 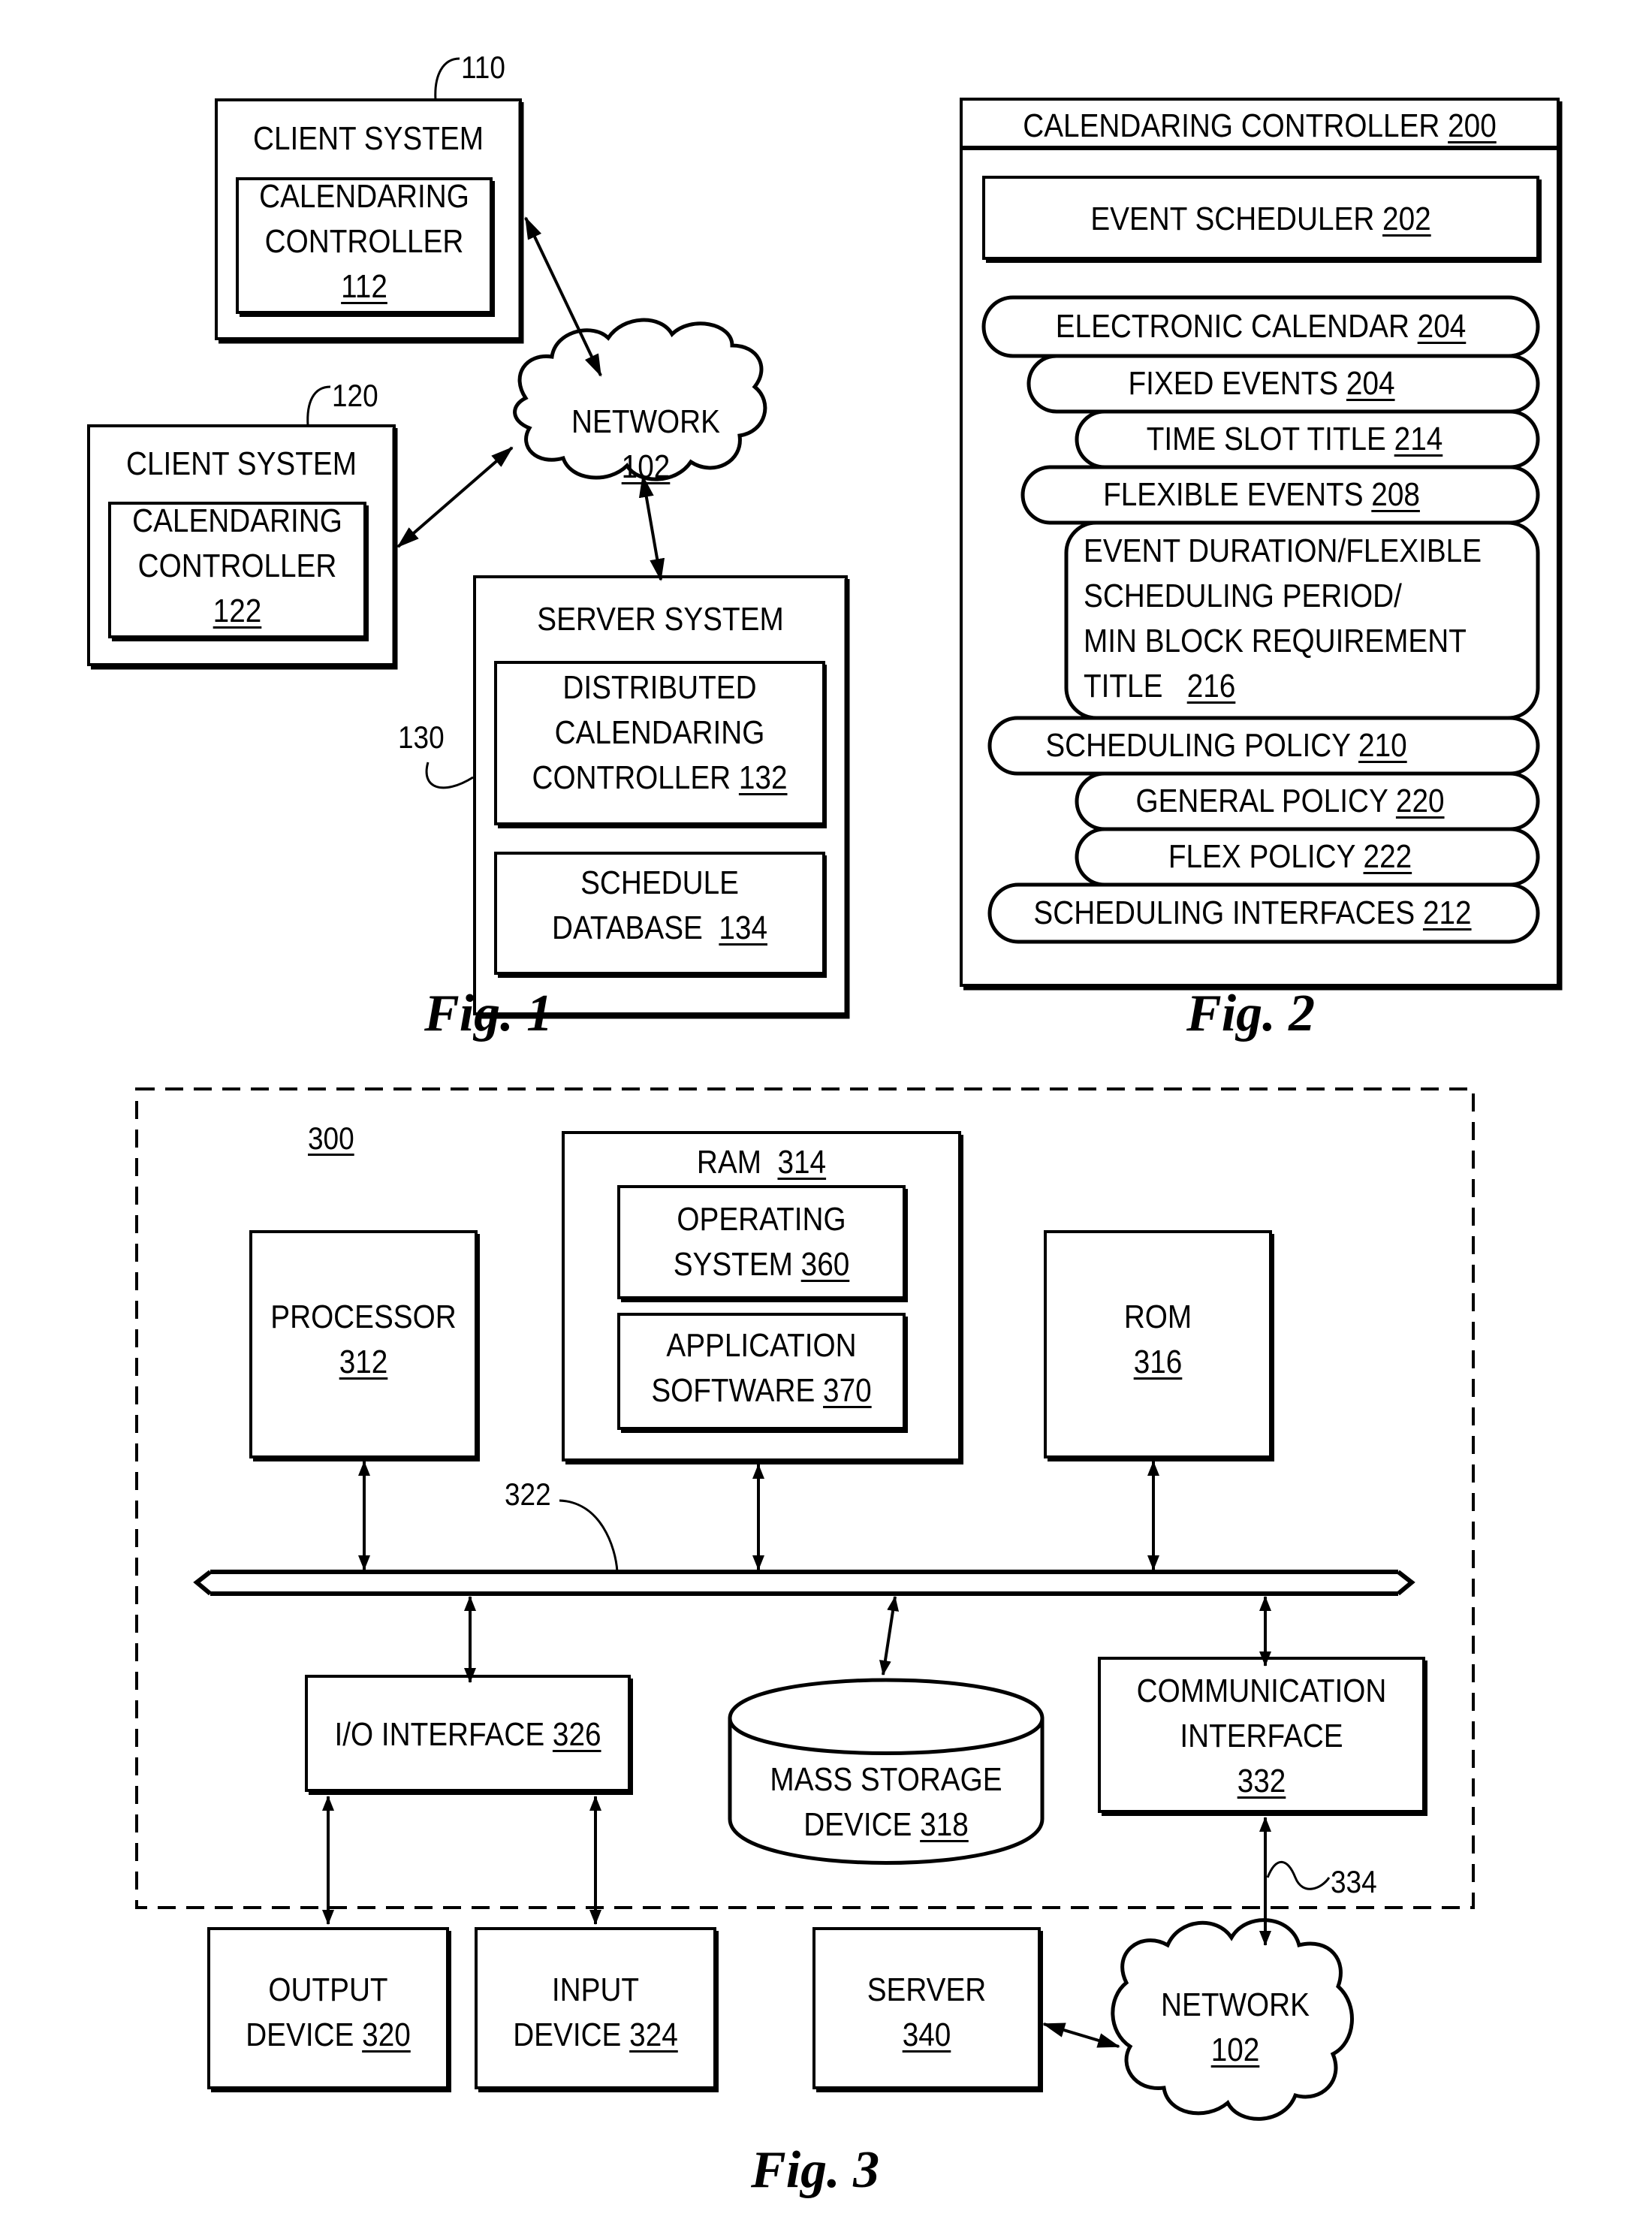 I want to click on duration-block-title-text: TITLE, so click(x=1123, y=686).